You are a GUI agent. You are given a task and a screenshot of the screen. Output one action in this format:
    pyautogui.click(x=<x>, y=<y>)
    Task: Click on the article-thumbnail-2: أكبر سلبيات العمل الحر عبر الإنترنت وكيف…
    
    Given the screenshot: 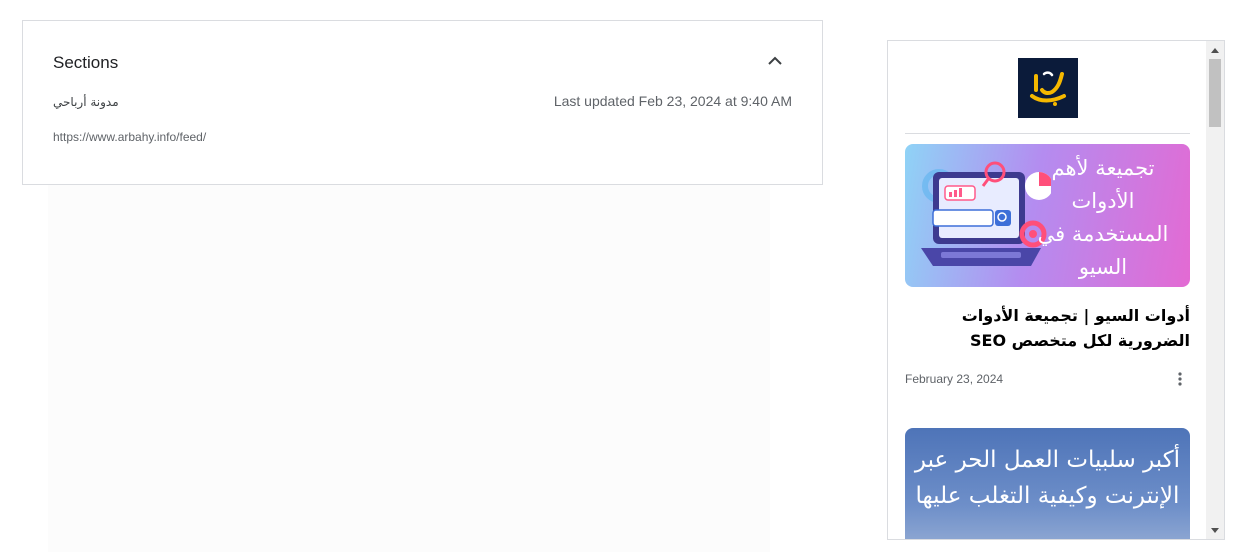 What is the action you would take?
    pyautogui.click(x=1047, y=483)
    